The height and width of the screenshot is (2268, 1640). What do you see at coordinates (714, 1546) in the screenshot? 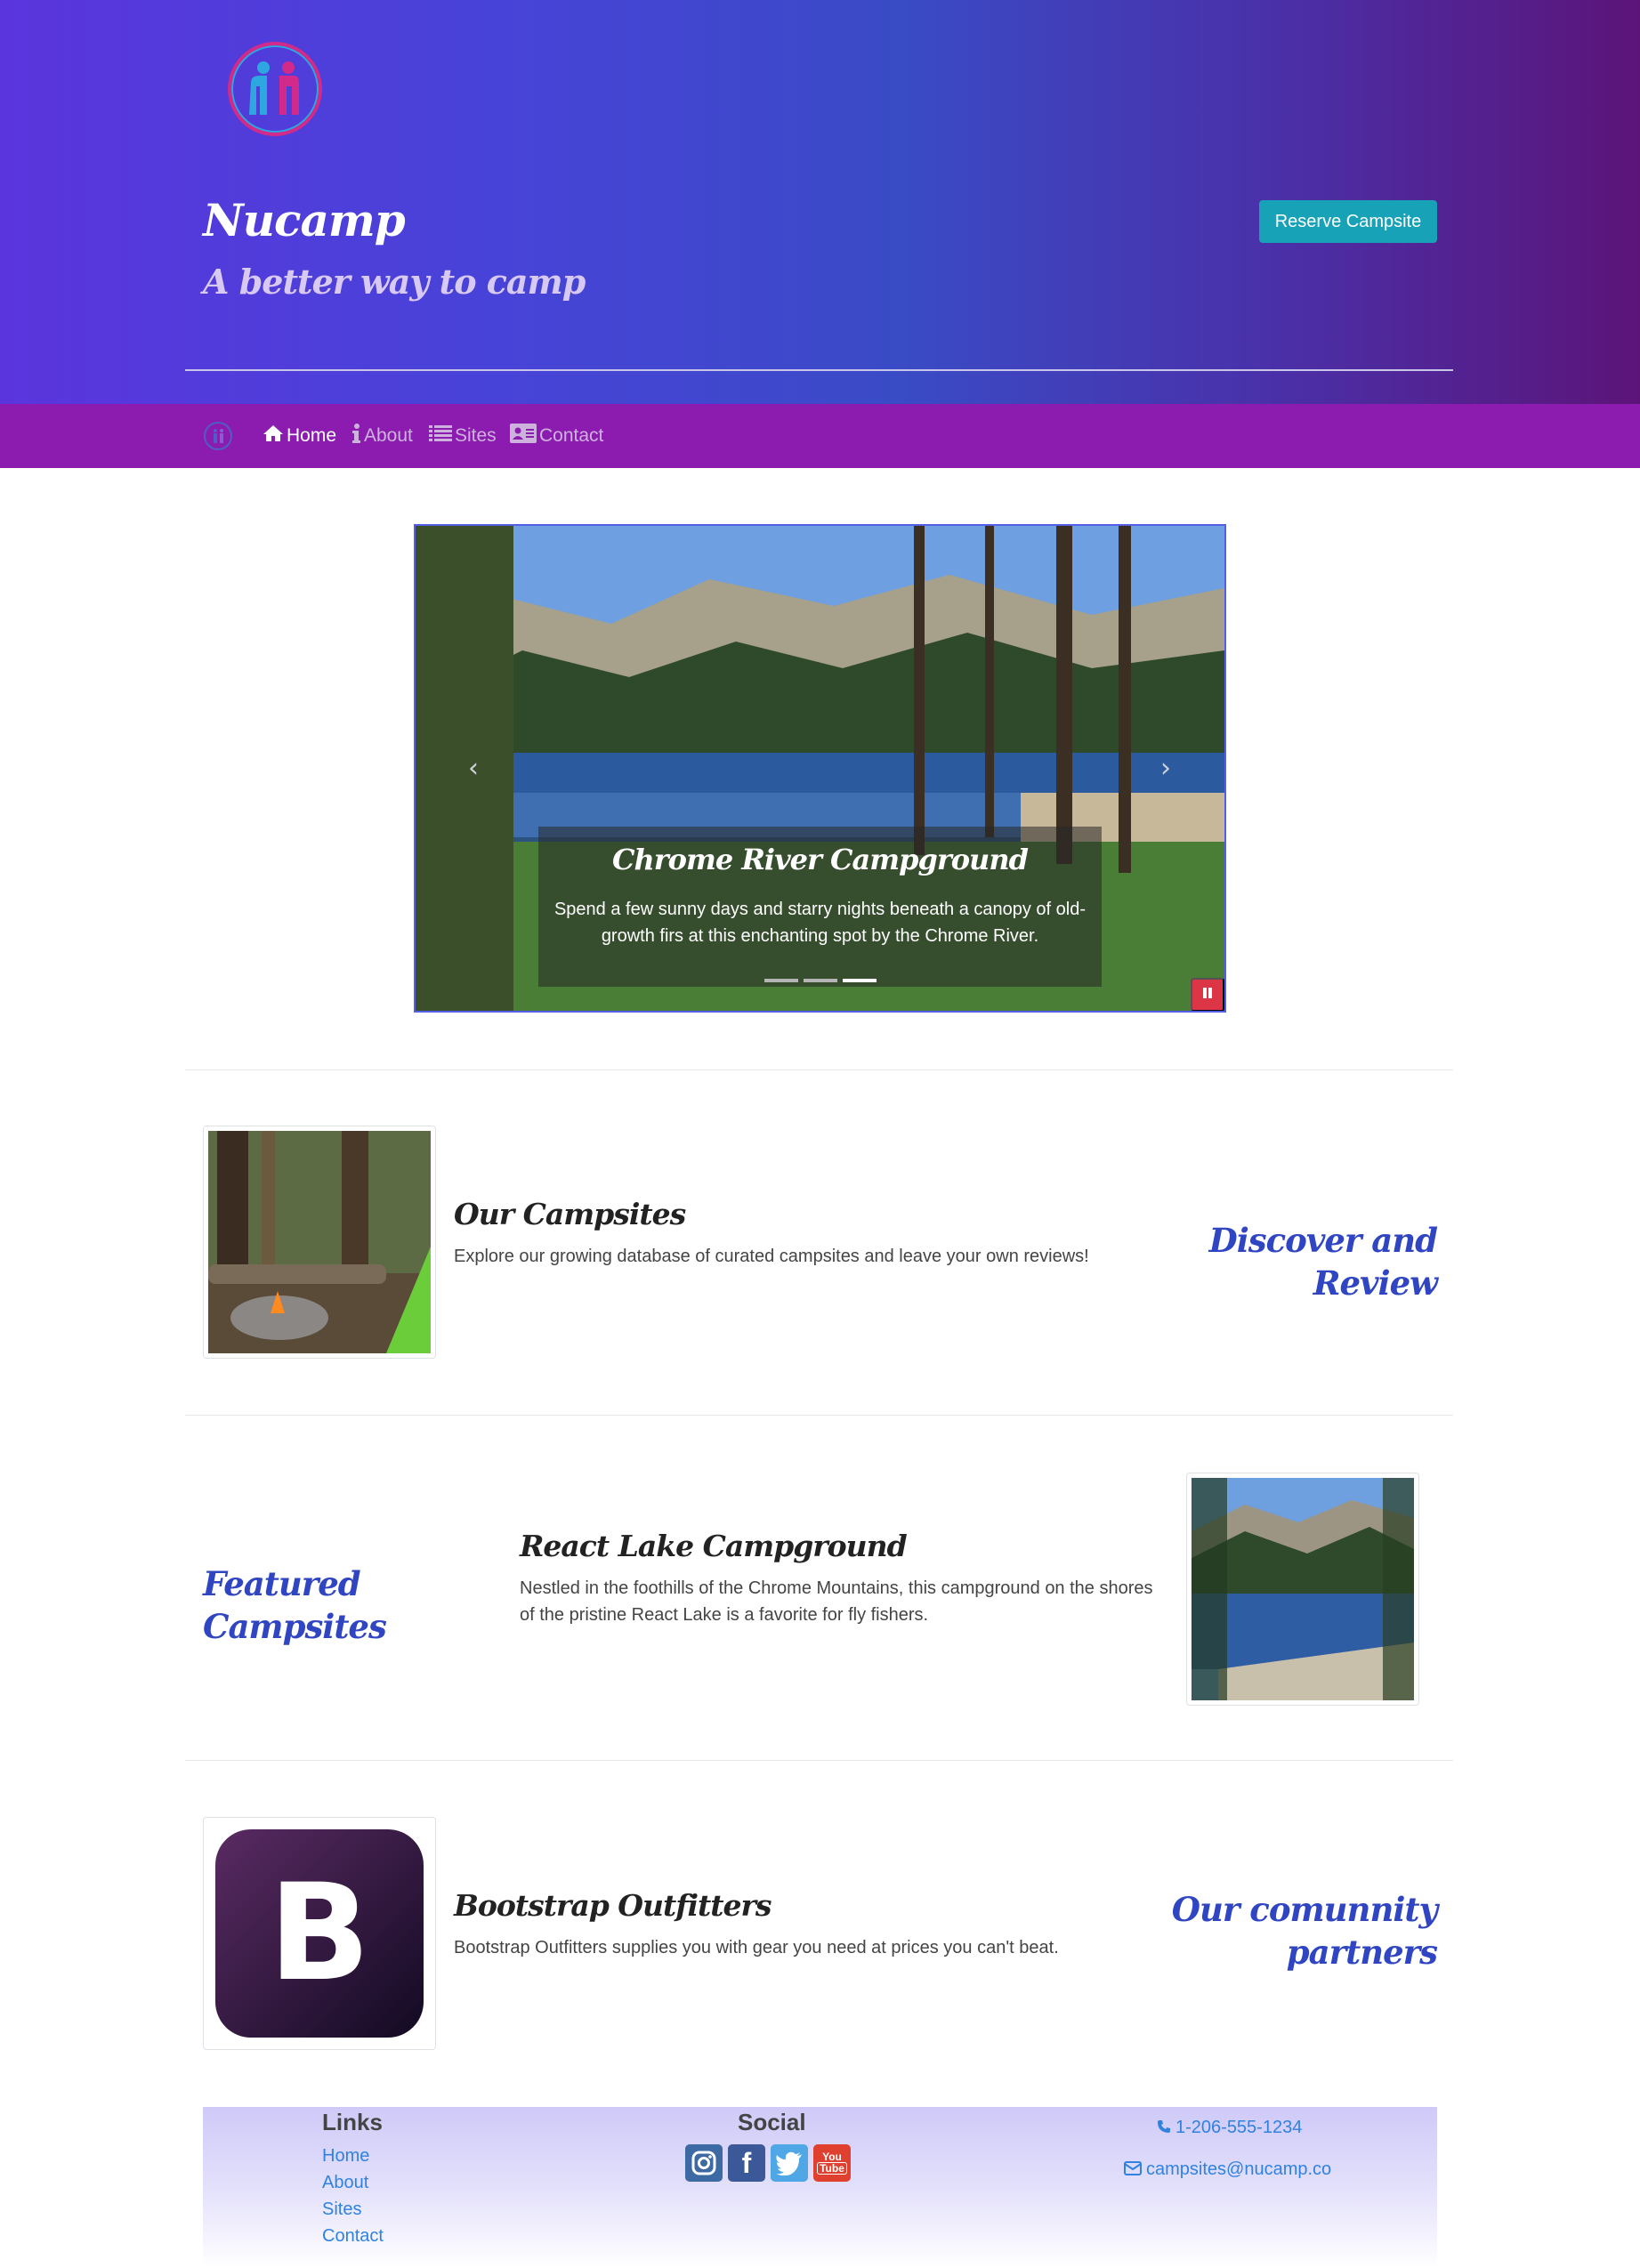
I see `section-title: React Lake Campground` at bounding box center [714, 1546].